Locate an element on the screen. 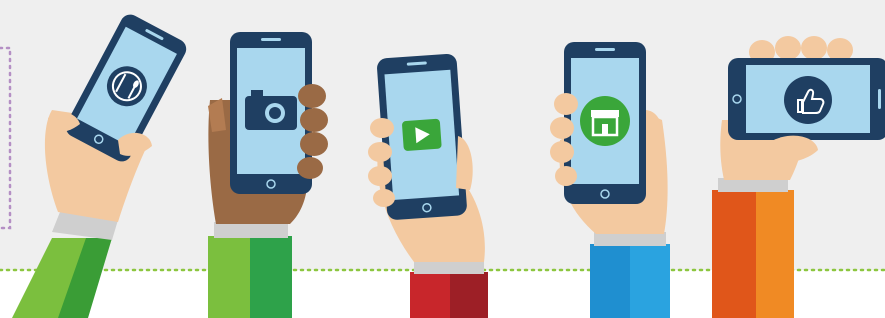  camera-icon is located at coordinates (271, 110).